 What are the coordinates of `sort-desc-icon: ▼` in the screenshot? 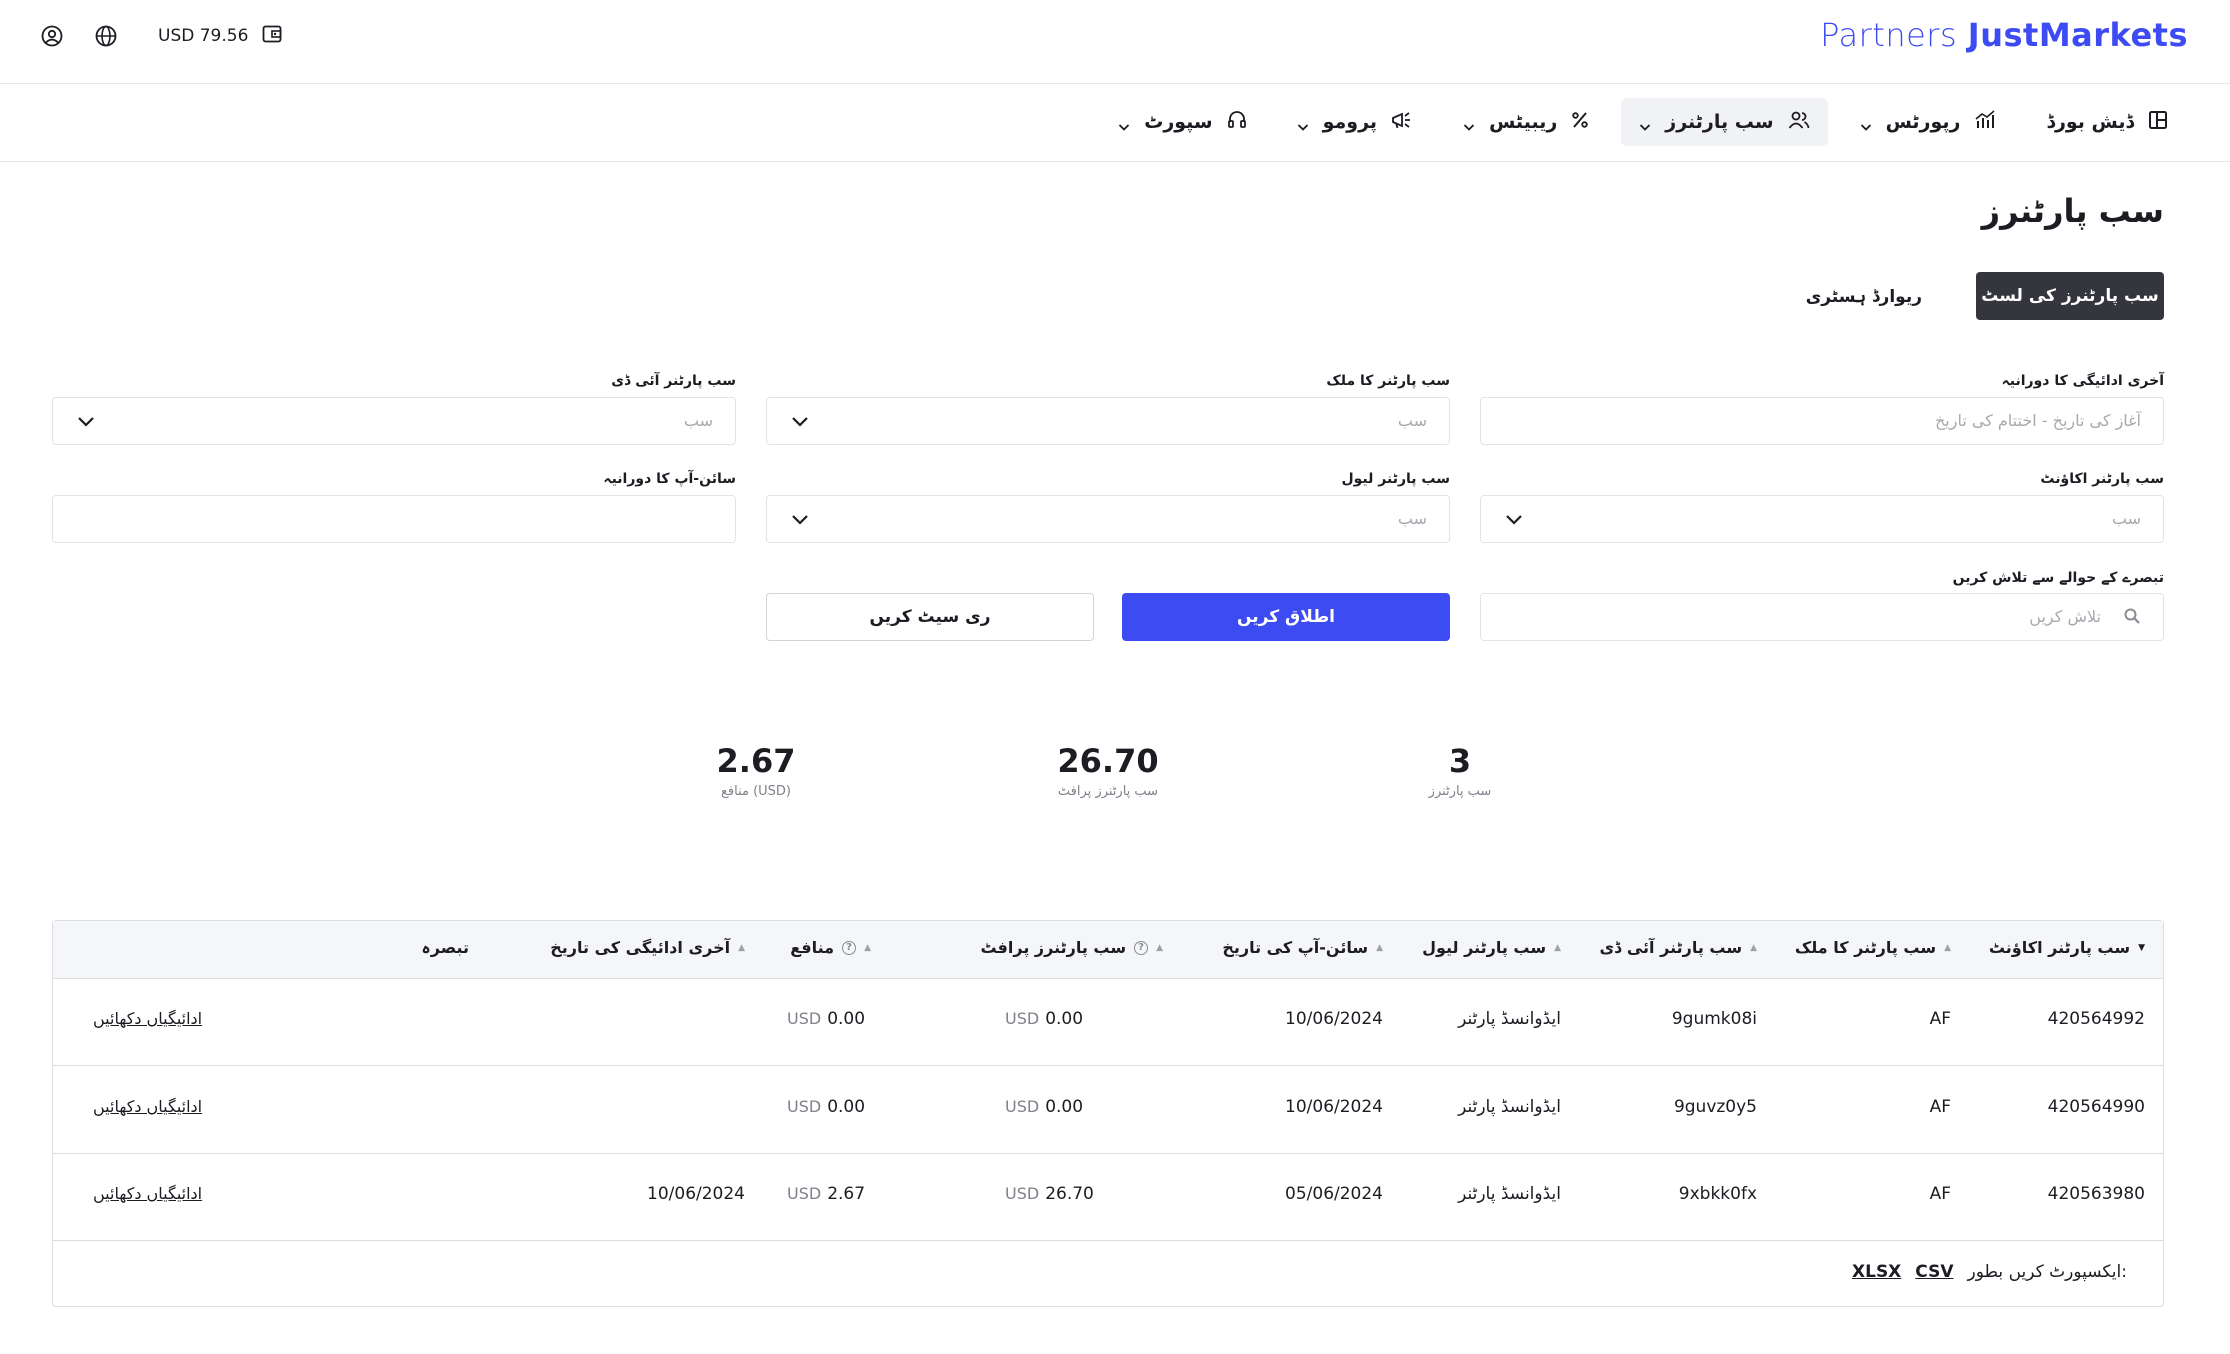 It's located at (2141, 947).